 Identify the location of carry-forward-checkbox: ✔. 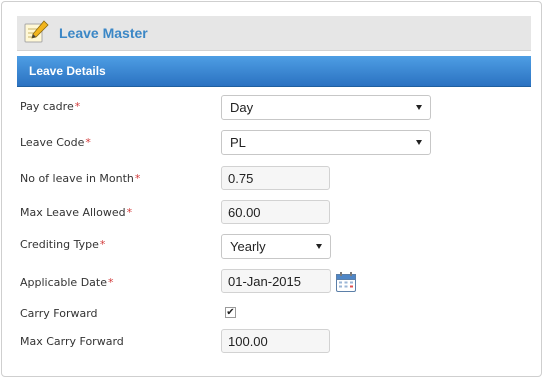
(230, 312).